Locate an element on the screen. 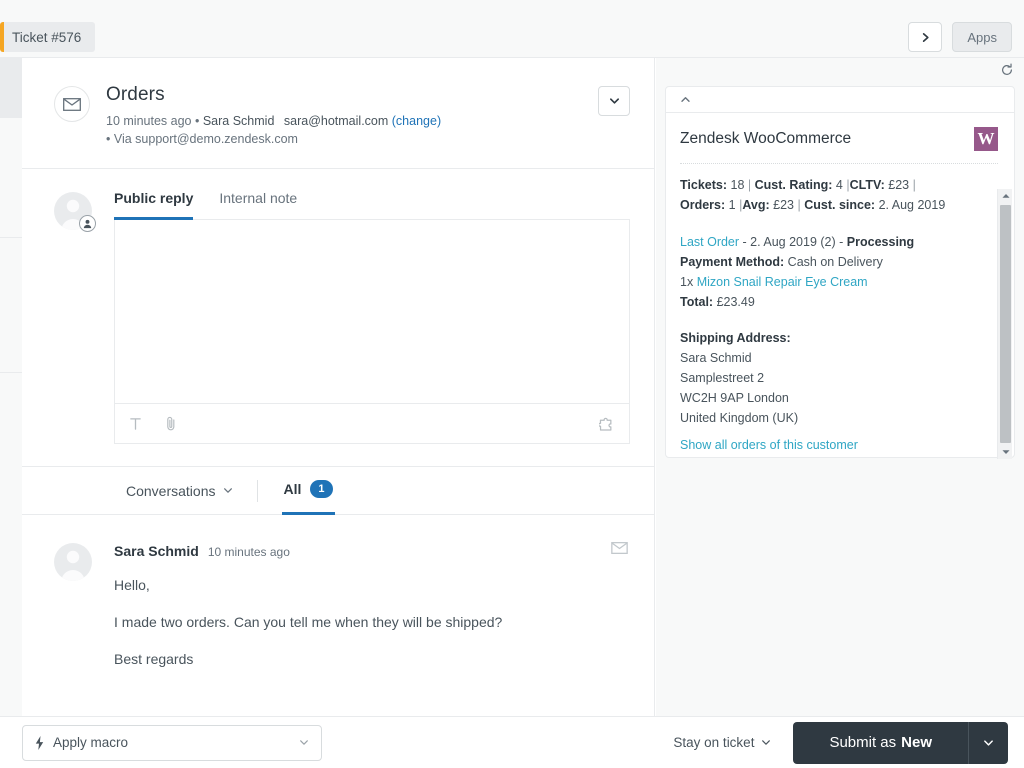 The image size is (1024, 768). filter-divider is located at coordinates (257, 490).